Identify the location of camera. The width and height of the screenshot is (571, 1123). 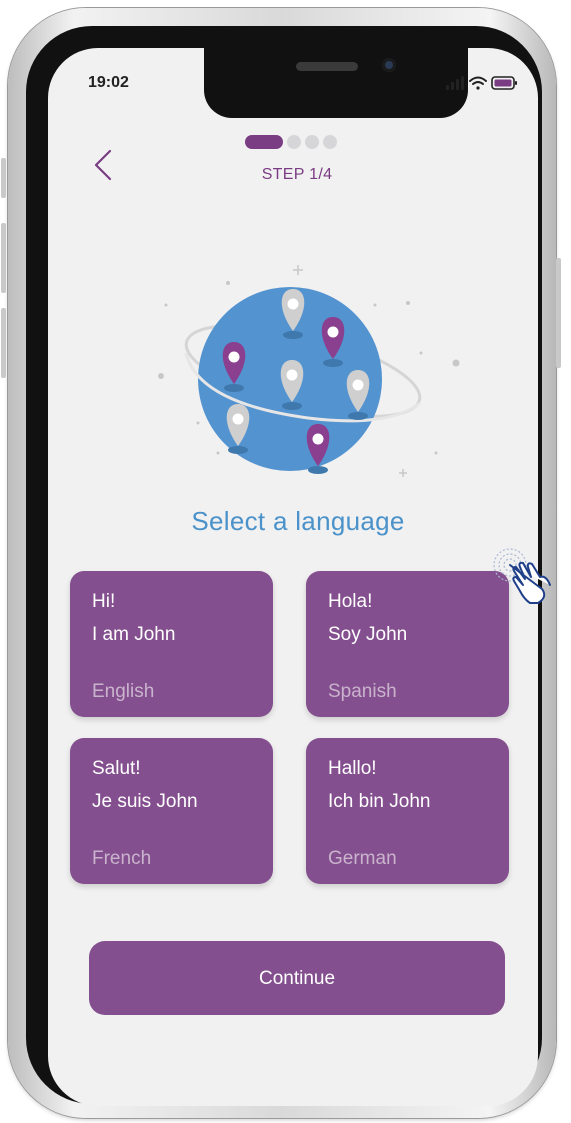
(389, 65).